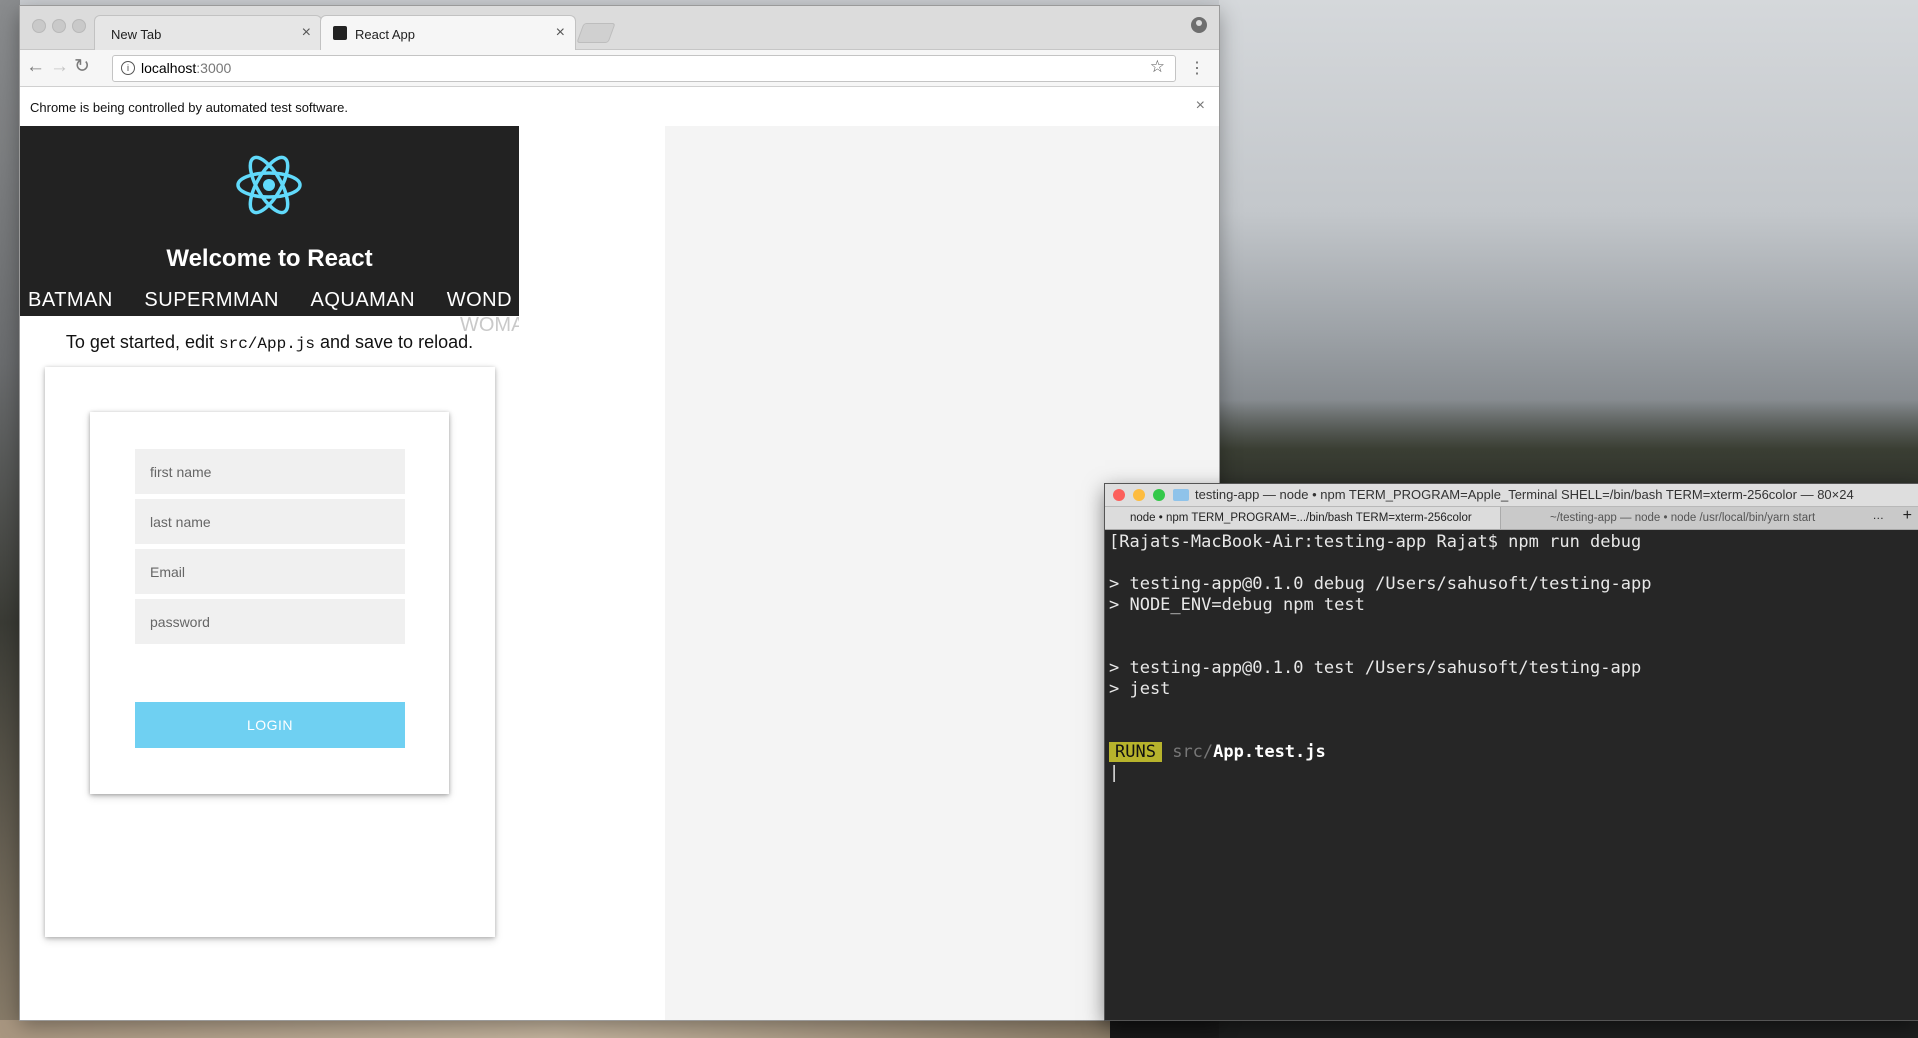 The height and width of the screenshot is (1038, 1918). I want to click on runs-dir: src/, so click(1193, 752).